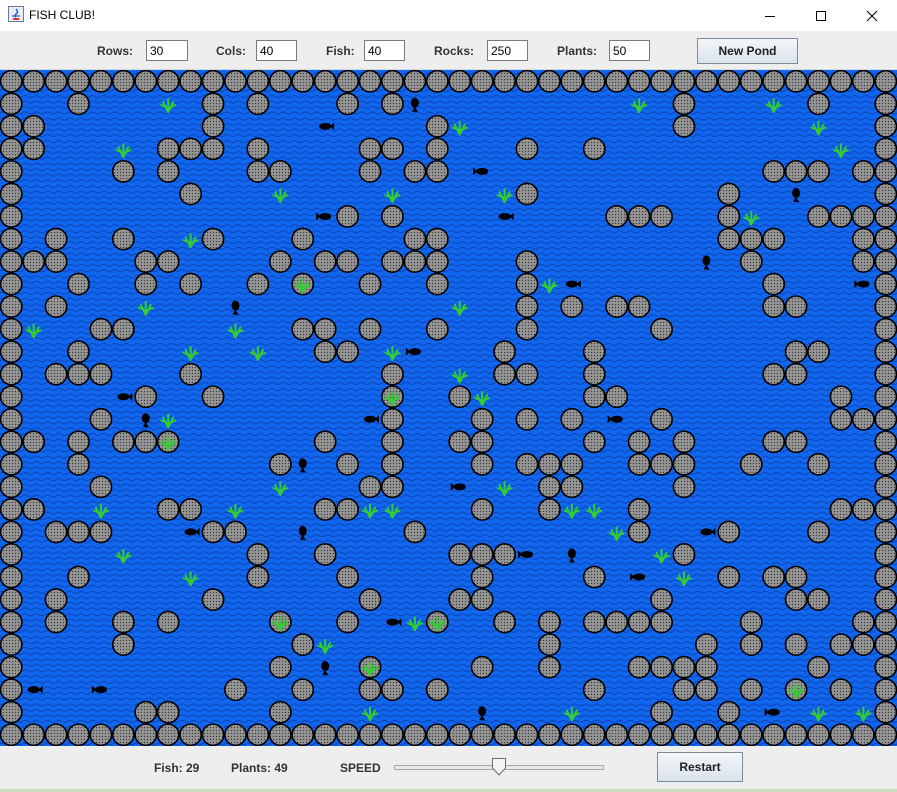 The height and width of the screenshot is (792, 897). I want to click on minimize-button, so click(770, 15).